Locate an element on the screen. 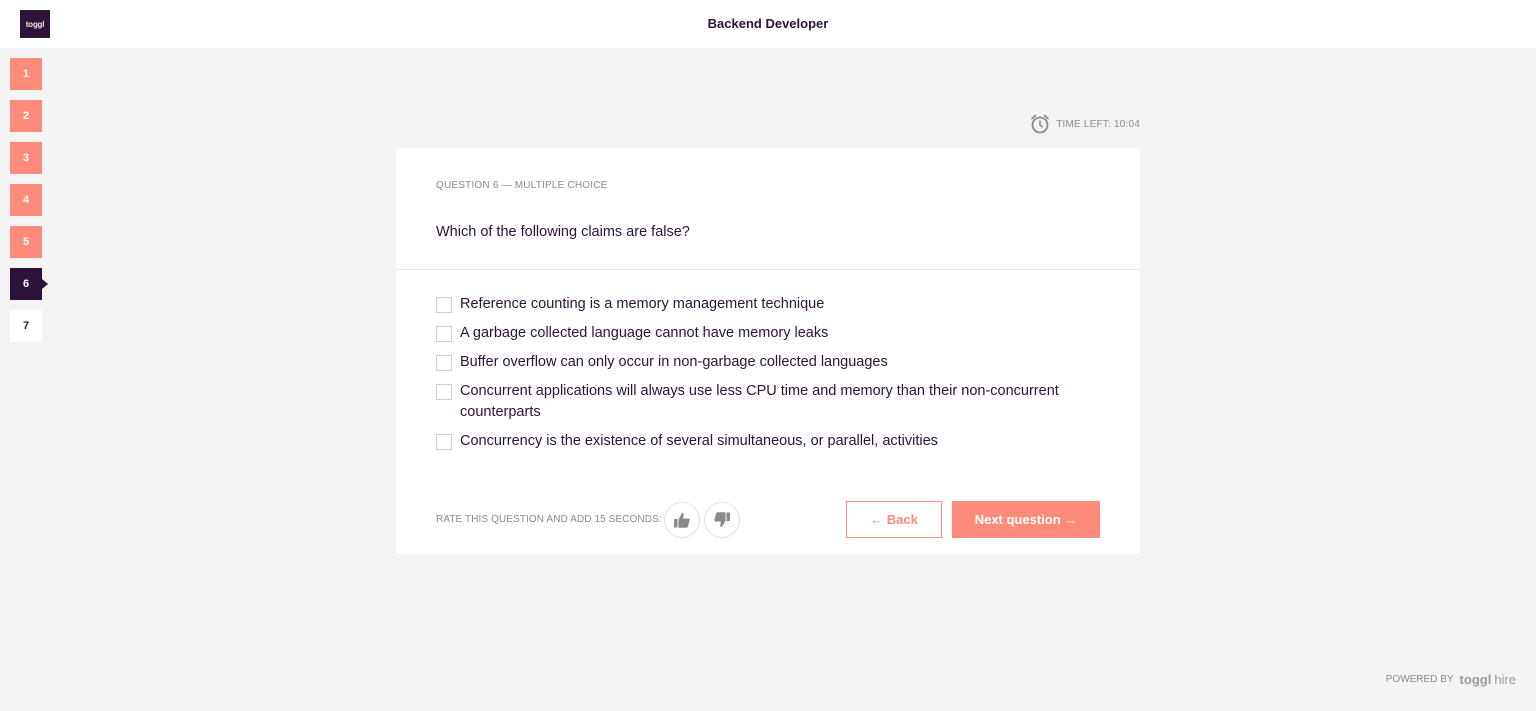 The height and width of the screenshot is (711, 1536). thumbs-up-icon is located at coordinates (681, 520).